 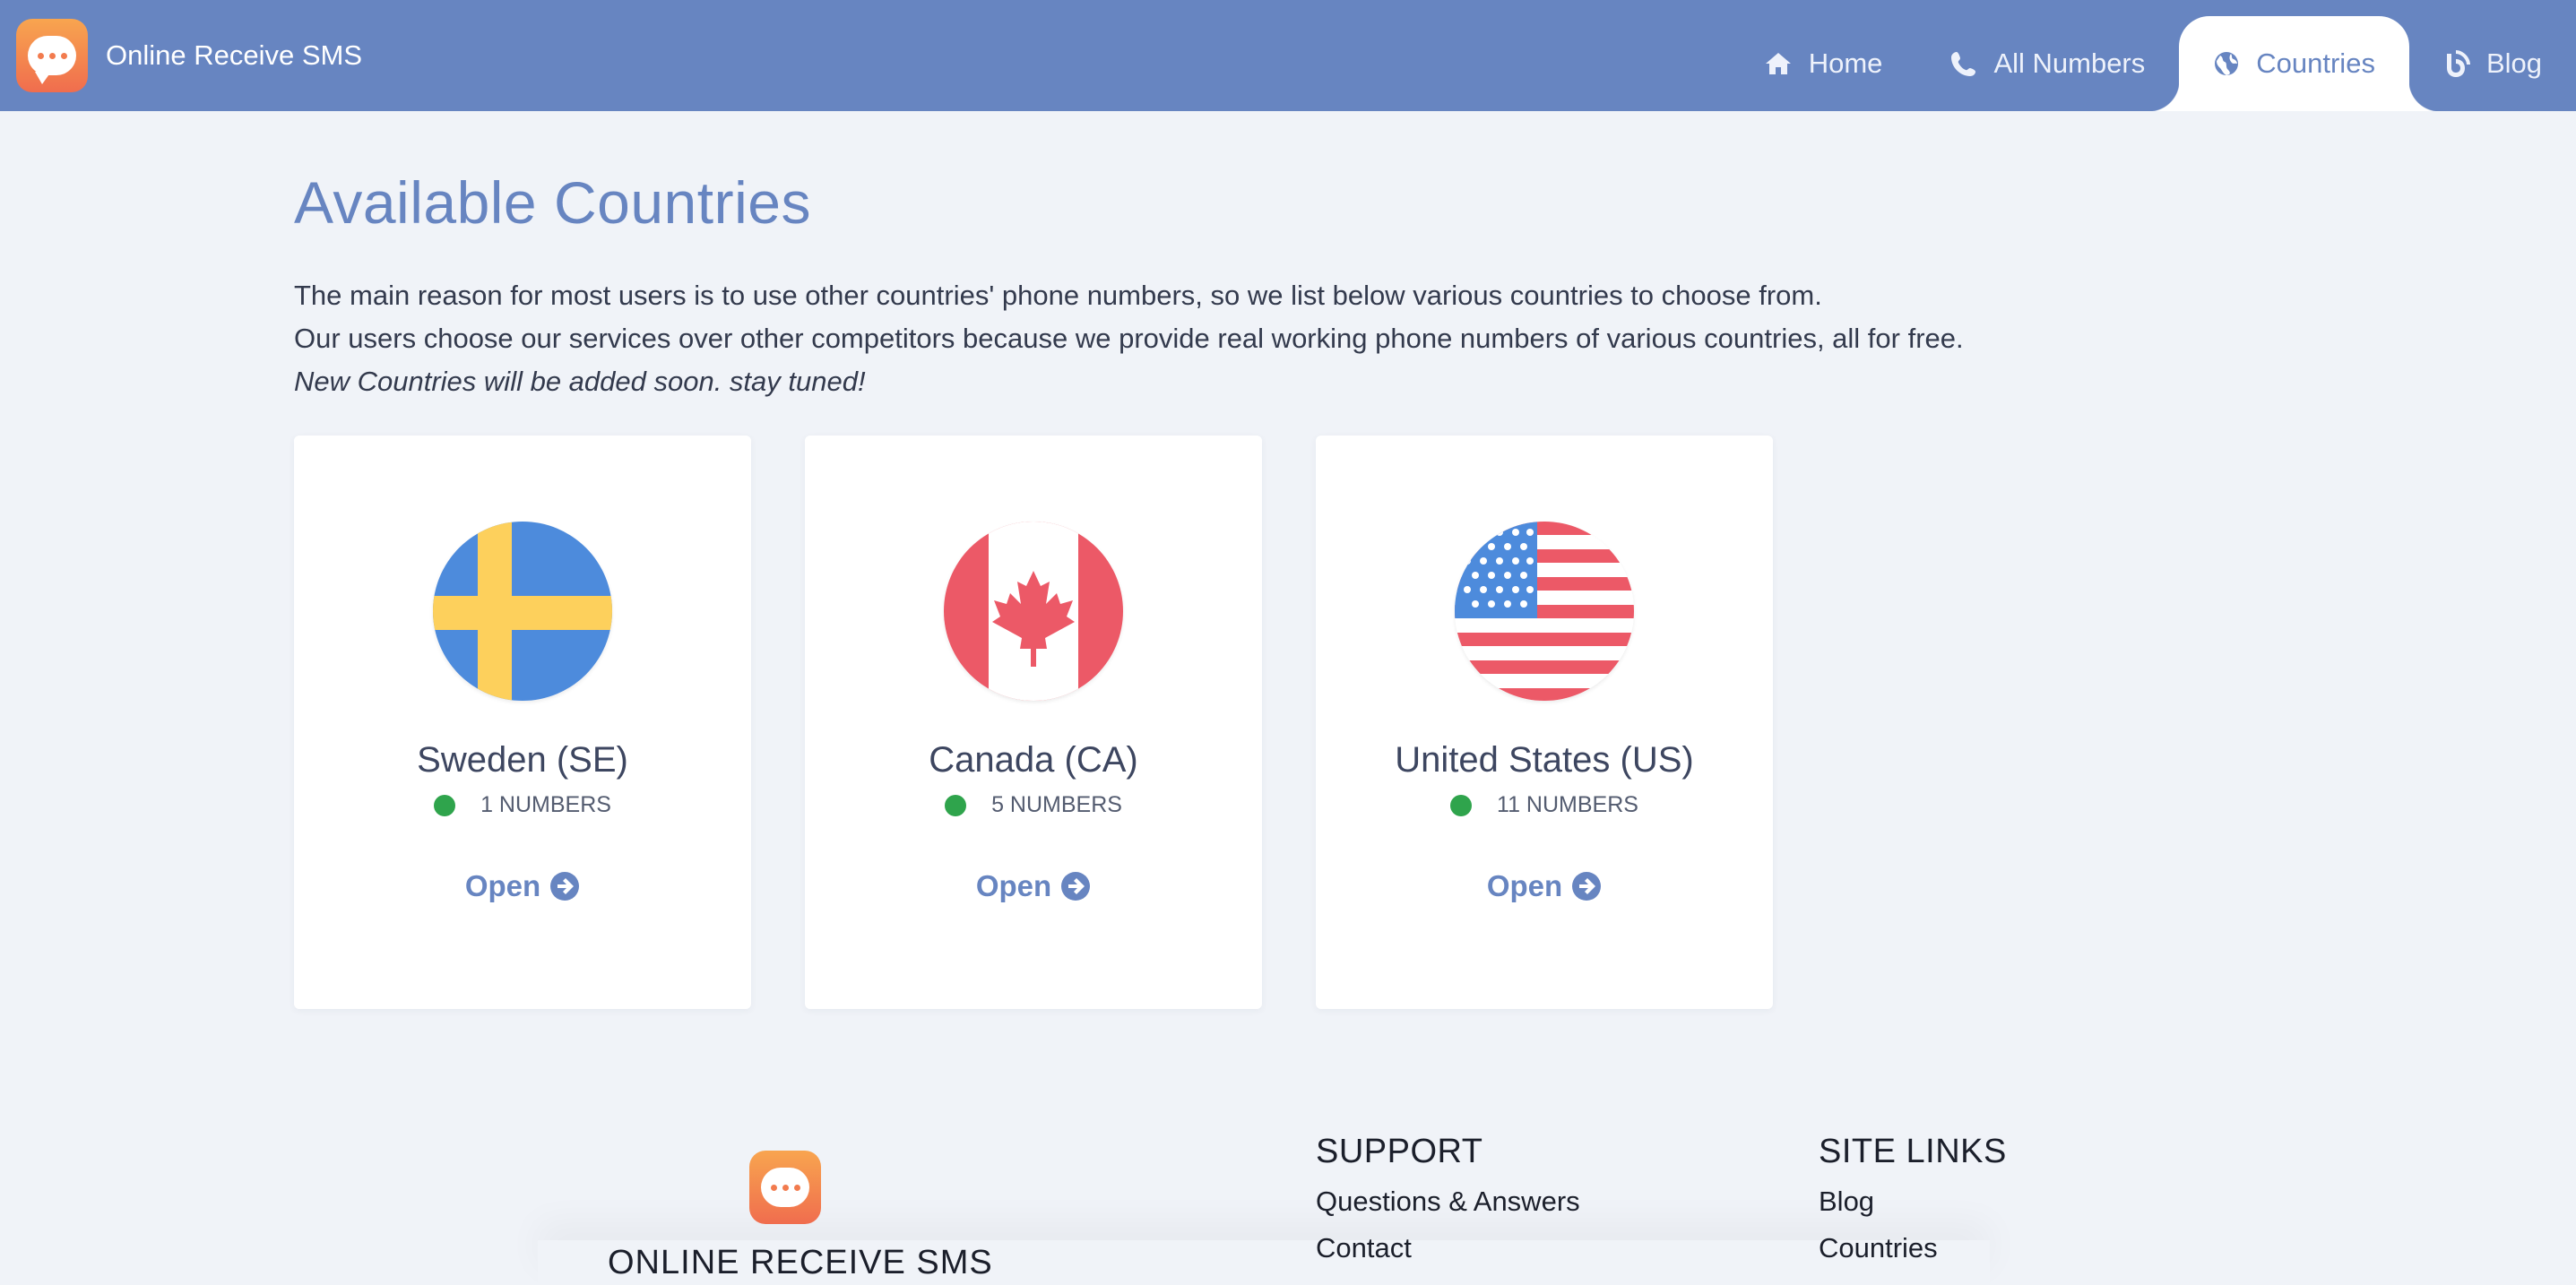 I want to click on nav-label-all-numbers: All Numbers, so click(x=2069, y=63).